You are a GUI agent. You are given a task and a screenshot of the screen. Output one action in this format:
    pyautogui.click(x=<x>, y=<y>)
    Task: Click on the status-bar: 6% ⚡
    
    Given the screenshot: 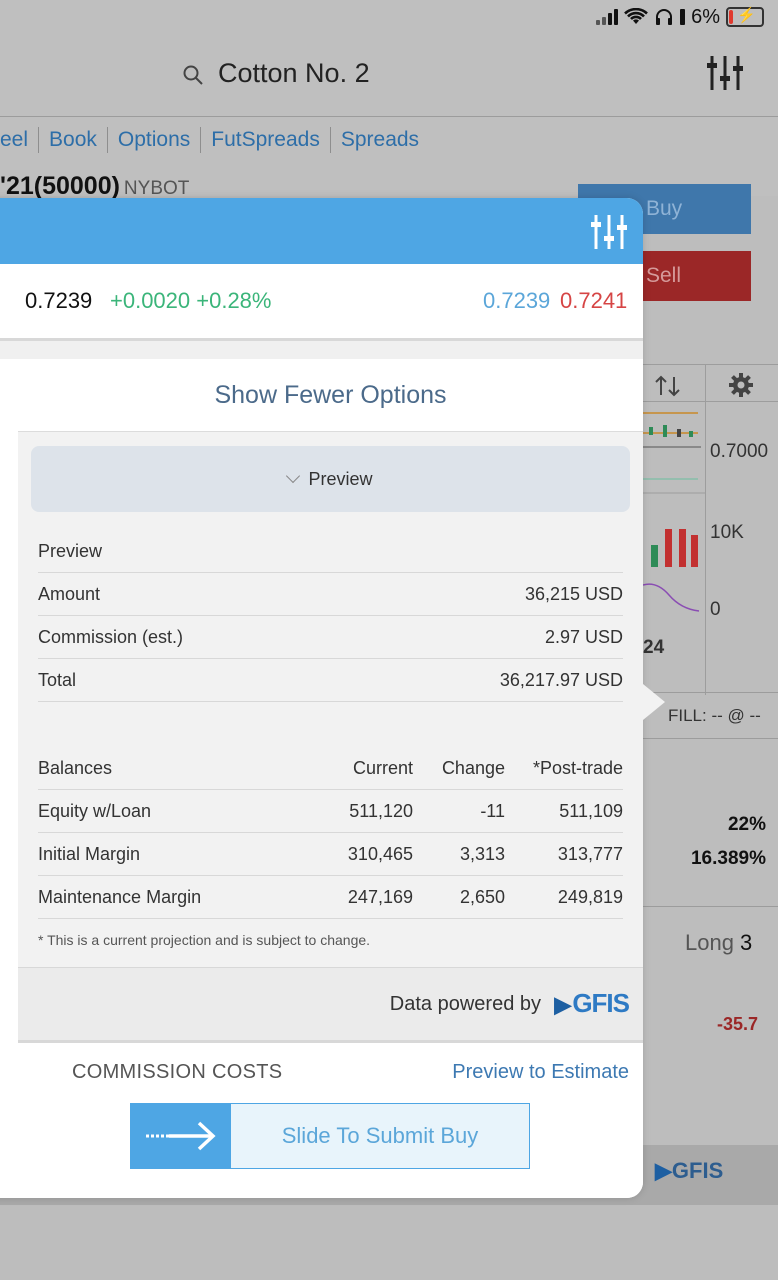 What is the action you would take?
    pyautogui.click(x=680, y=17)
    